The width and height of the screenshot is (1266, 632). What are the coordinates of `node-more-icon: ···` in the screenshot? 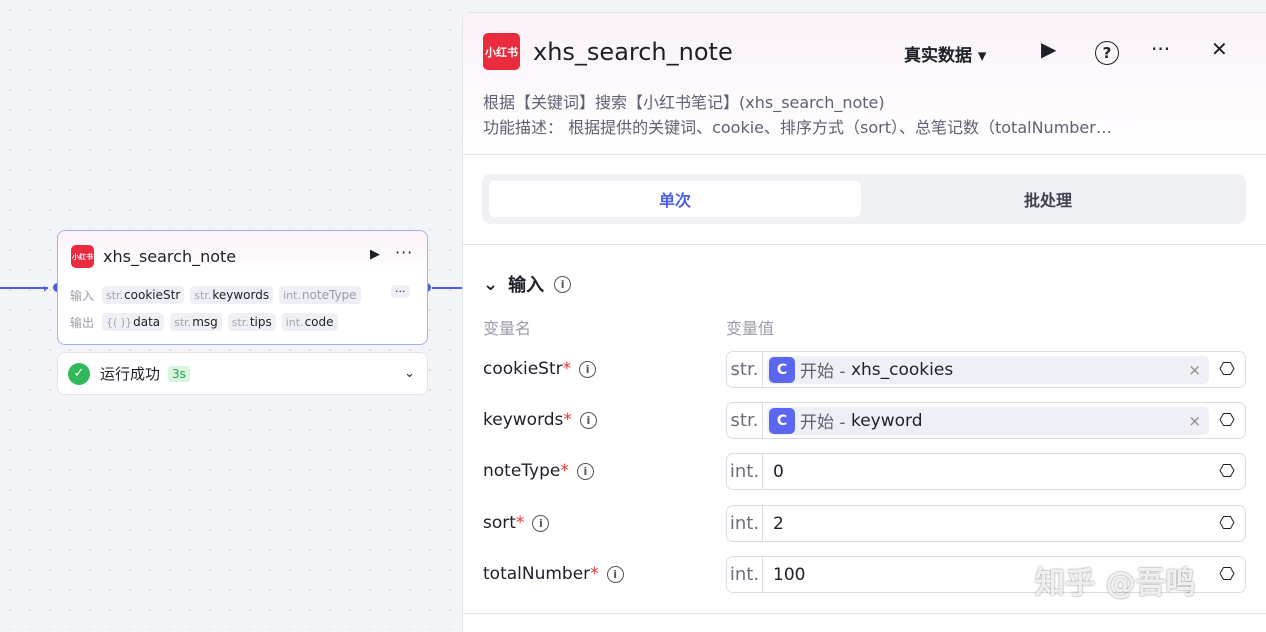 It's located at (404, 252).